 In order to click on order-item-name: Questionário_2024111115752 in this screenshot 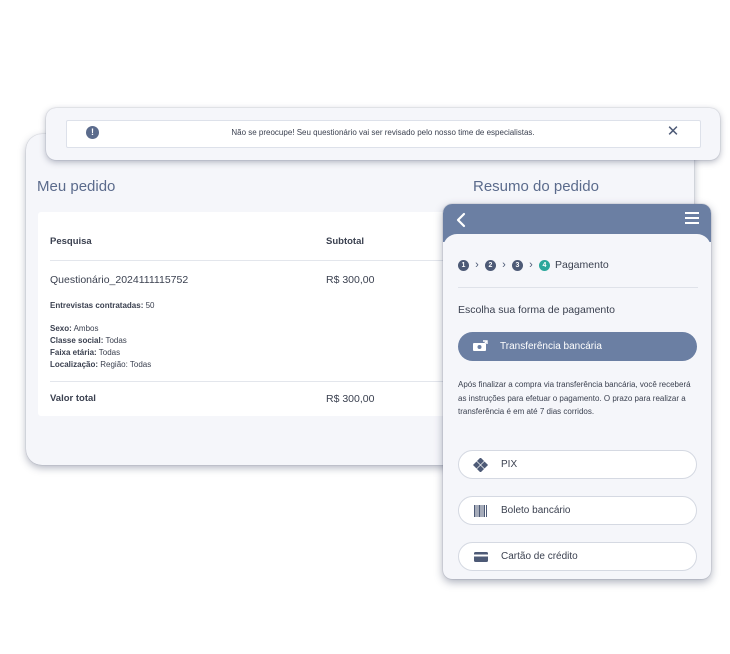, I will do `click(119, 280)`.